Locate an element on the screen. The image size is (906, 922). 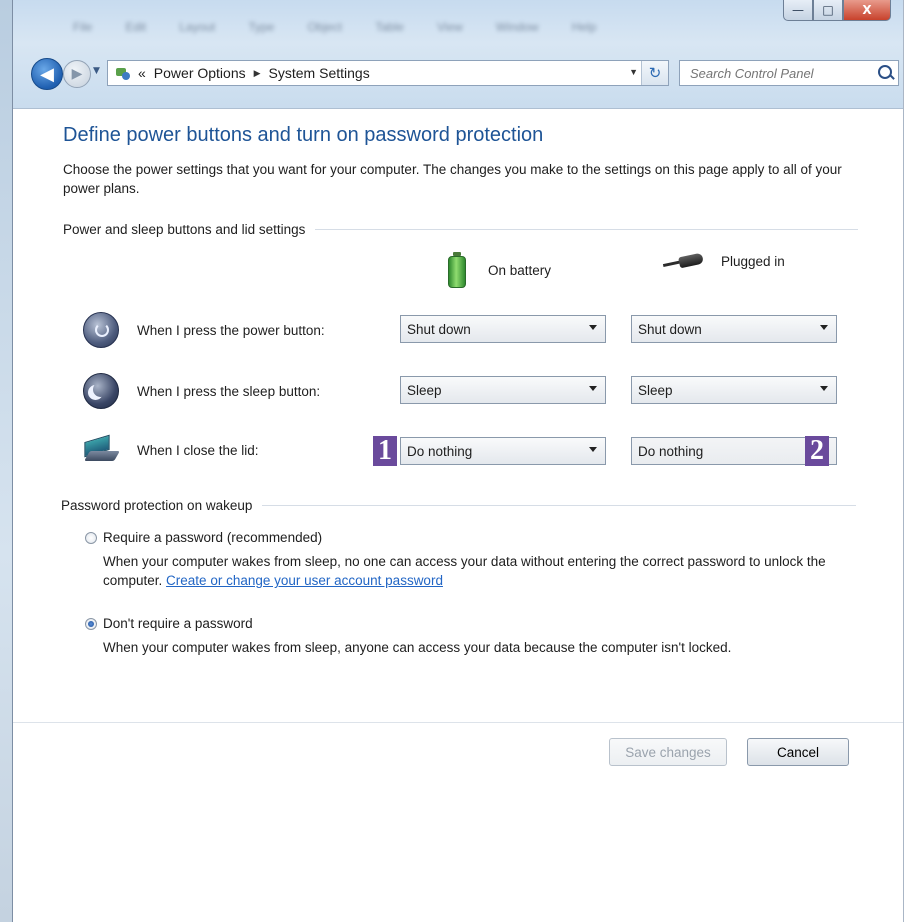
close-lid-battery-select: Do nothing is located at coordinates (503, 451).